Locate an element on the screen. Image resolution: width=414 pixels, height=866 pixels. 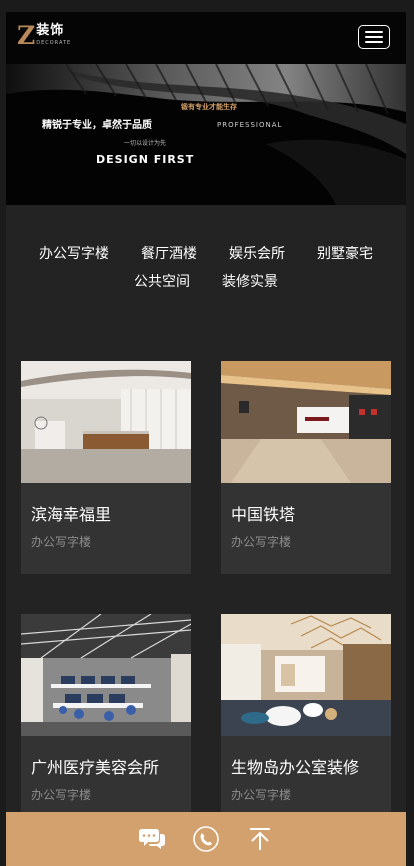
banner-tagline: 锻有专业才能生存 is located at coordinates (209, 107).